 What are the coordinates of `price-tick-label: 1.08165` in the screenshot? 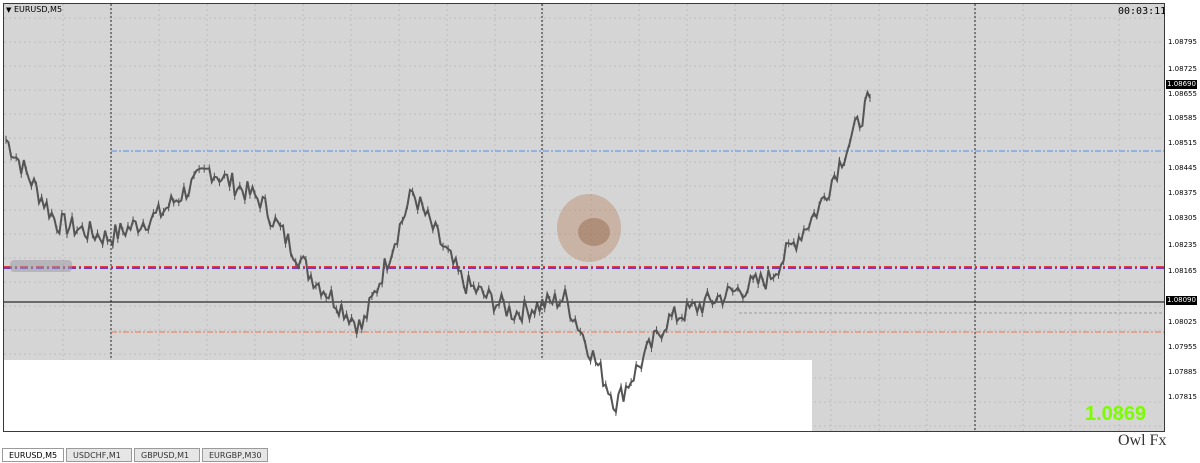 It's located at (1182, 271).